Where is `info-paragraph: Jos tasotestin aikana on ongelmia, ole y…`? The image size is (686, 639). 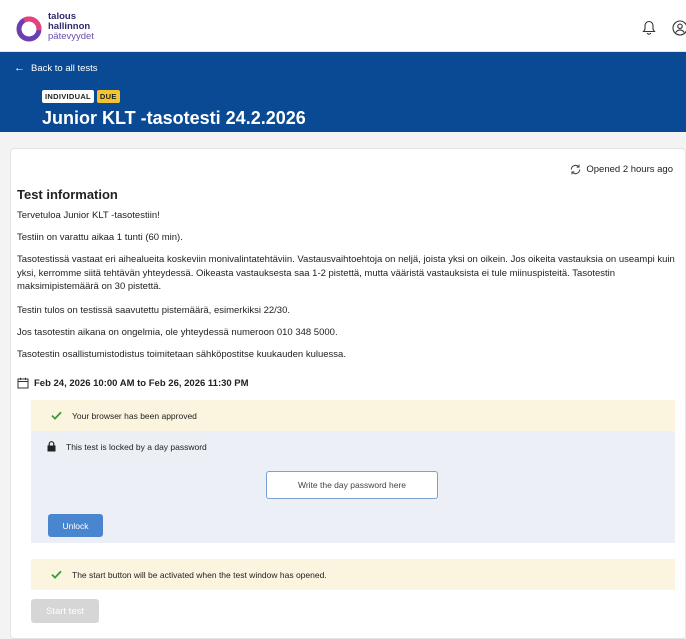 info-paragraph: Jos tasotestin aikana on ongelmia, ole y… is located at coordinates (177, 332).